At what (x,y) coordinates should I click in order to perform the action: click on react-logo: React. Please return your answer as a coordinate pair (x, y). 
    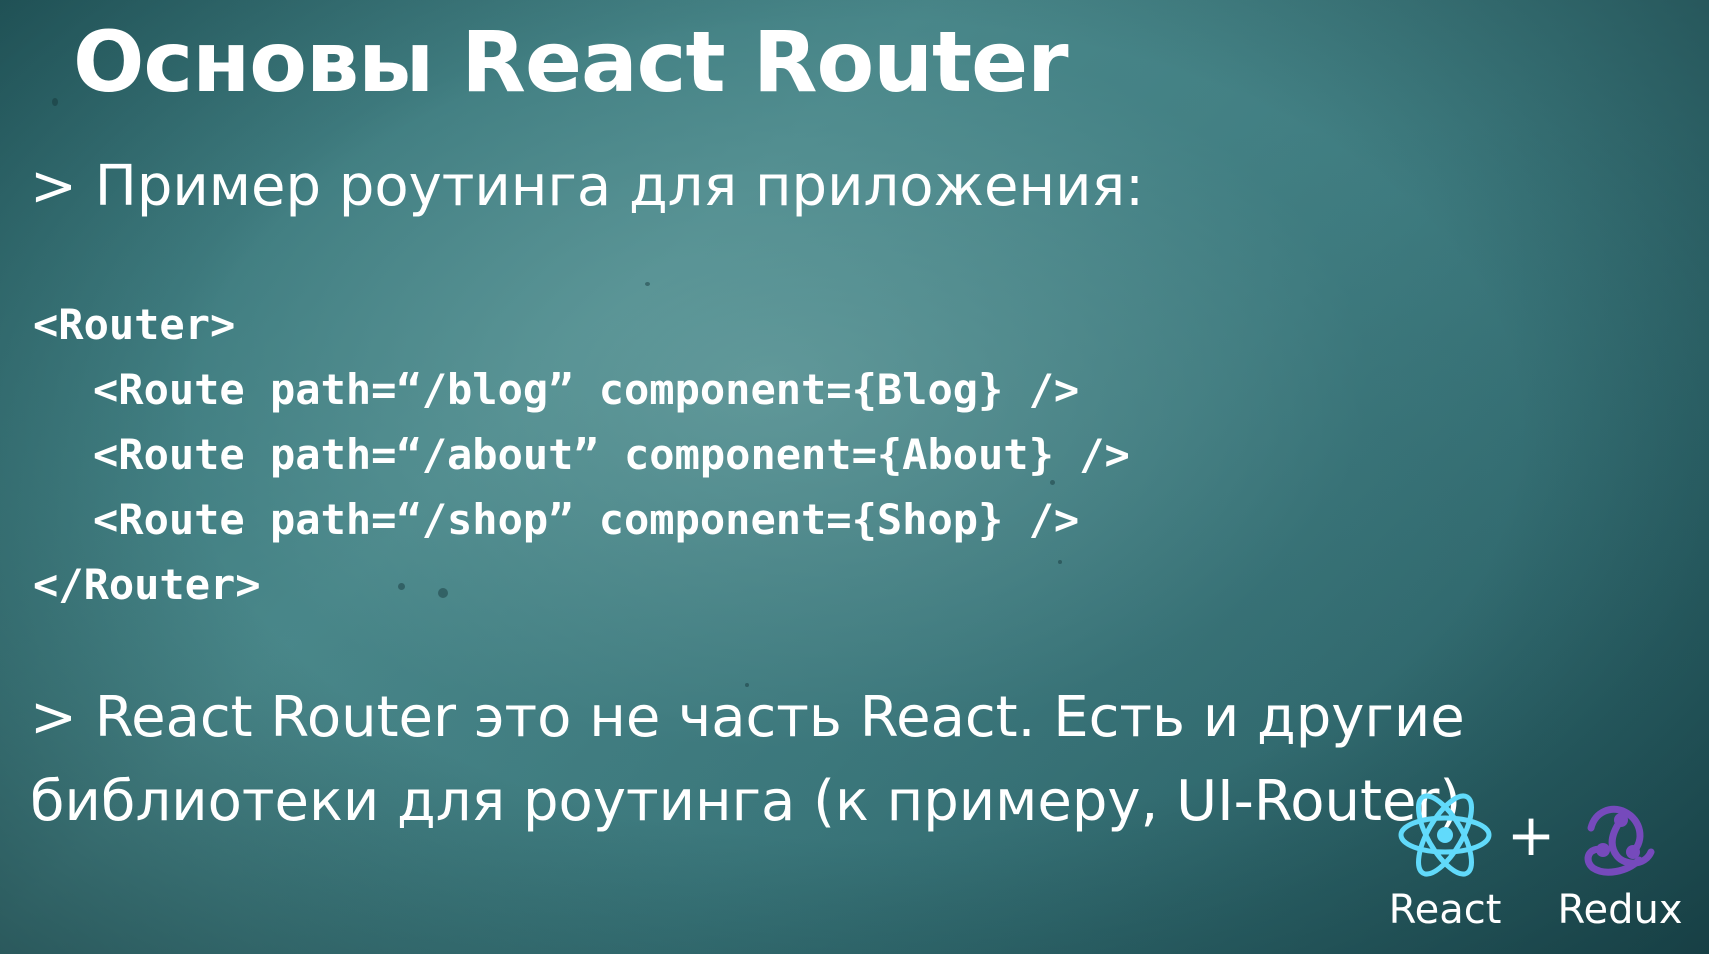
    Looking at the image, I should click on (1445, 862).